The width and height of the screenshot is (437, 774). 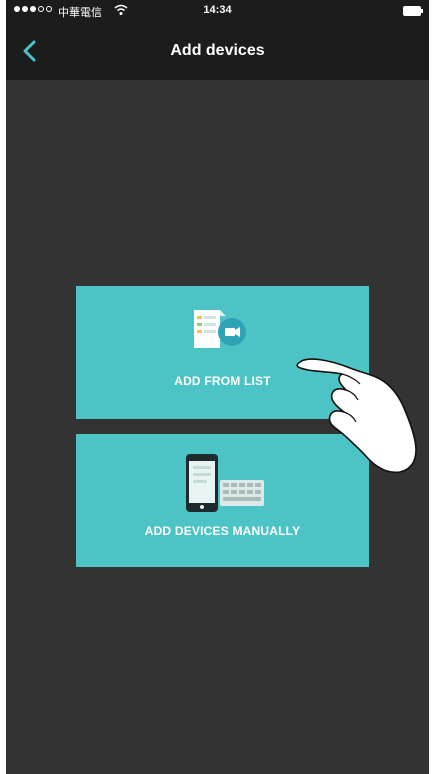 I want to click on status-bar: 中華電信 14:34, so click(x=217, y=11).